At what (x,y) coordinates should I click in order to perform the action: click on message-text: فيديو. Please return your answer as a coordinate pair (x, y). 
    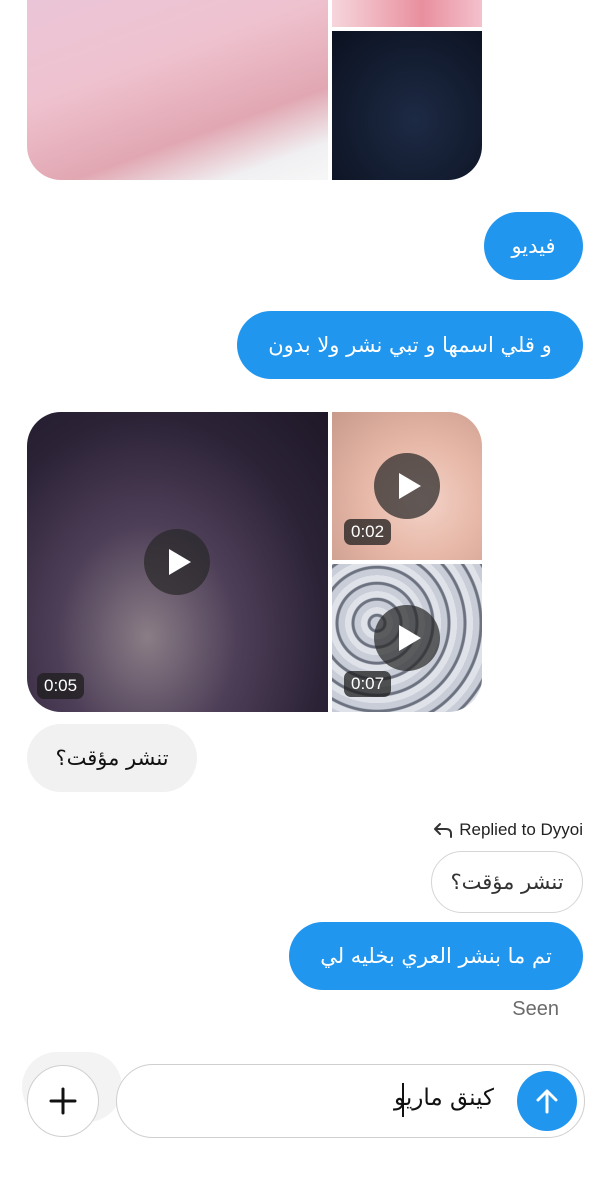
    Looking at the image, I should click on (533, 246).